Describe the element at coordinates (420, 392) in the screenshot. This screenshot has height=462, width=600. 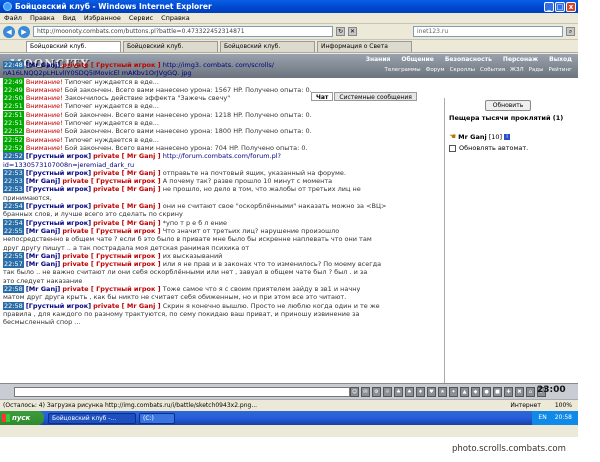
I see `tool-button-7: ♦` at that location.